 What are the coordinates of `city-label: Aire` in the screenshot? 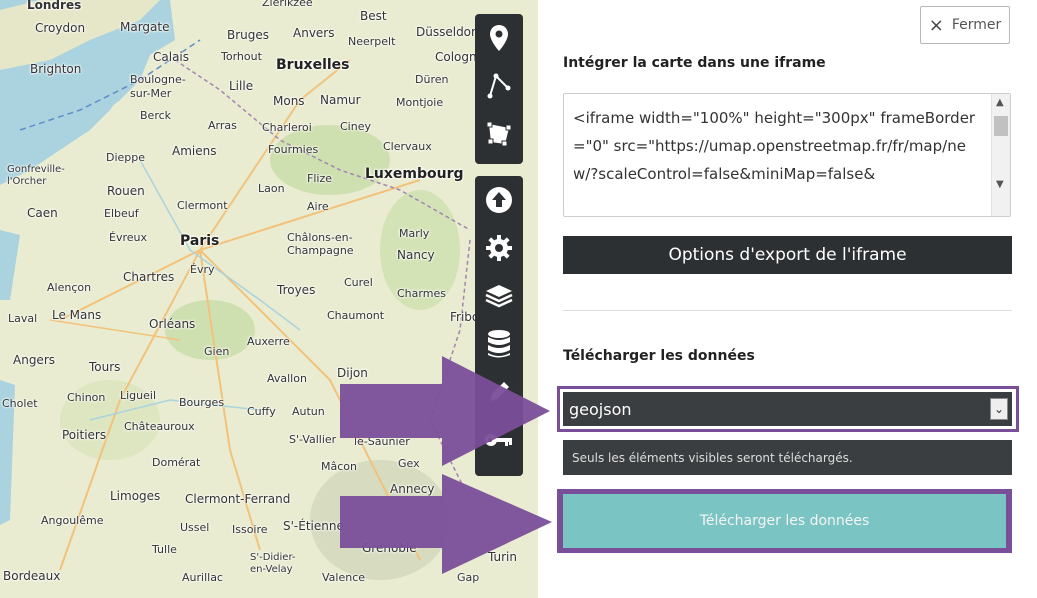 It's located at (318, 206).